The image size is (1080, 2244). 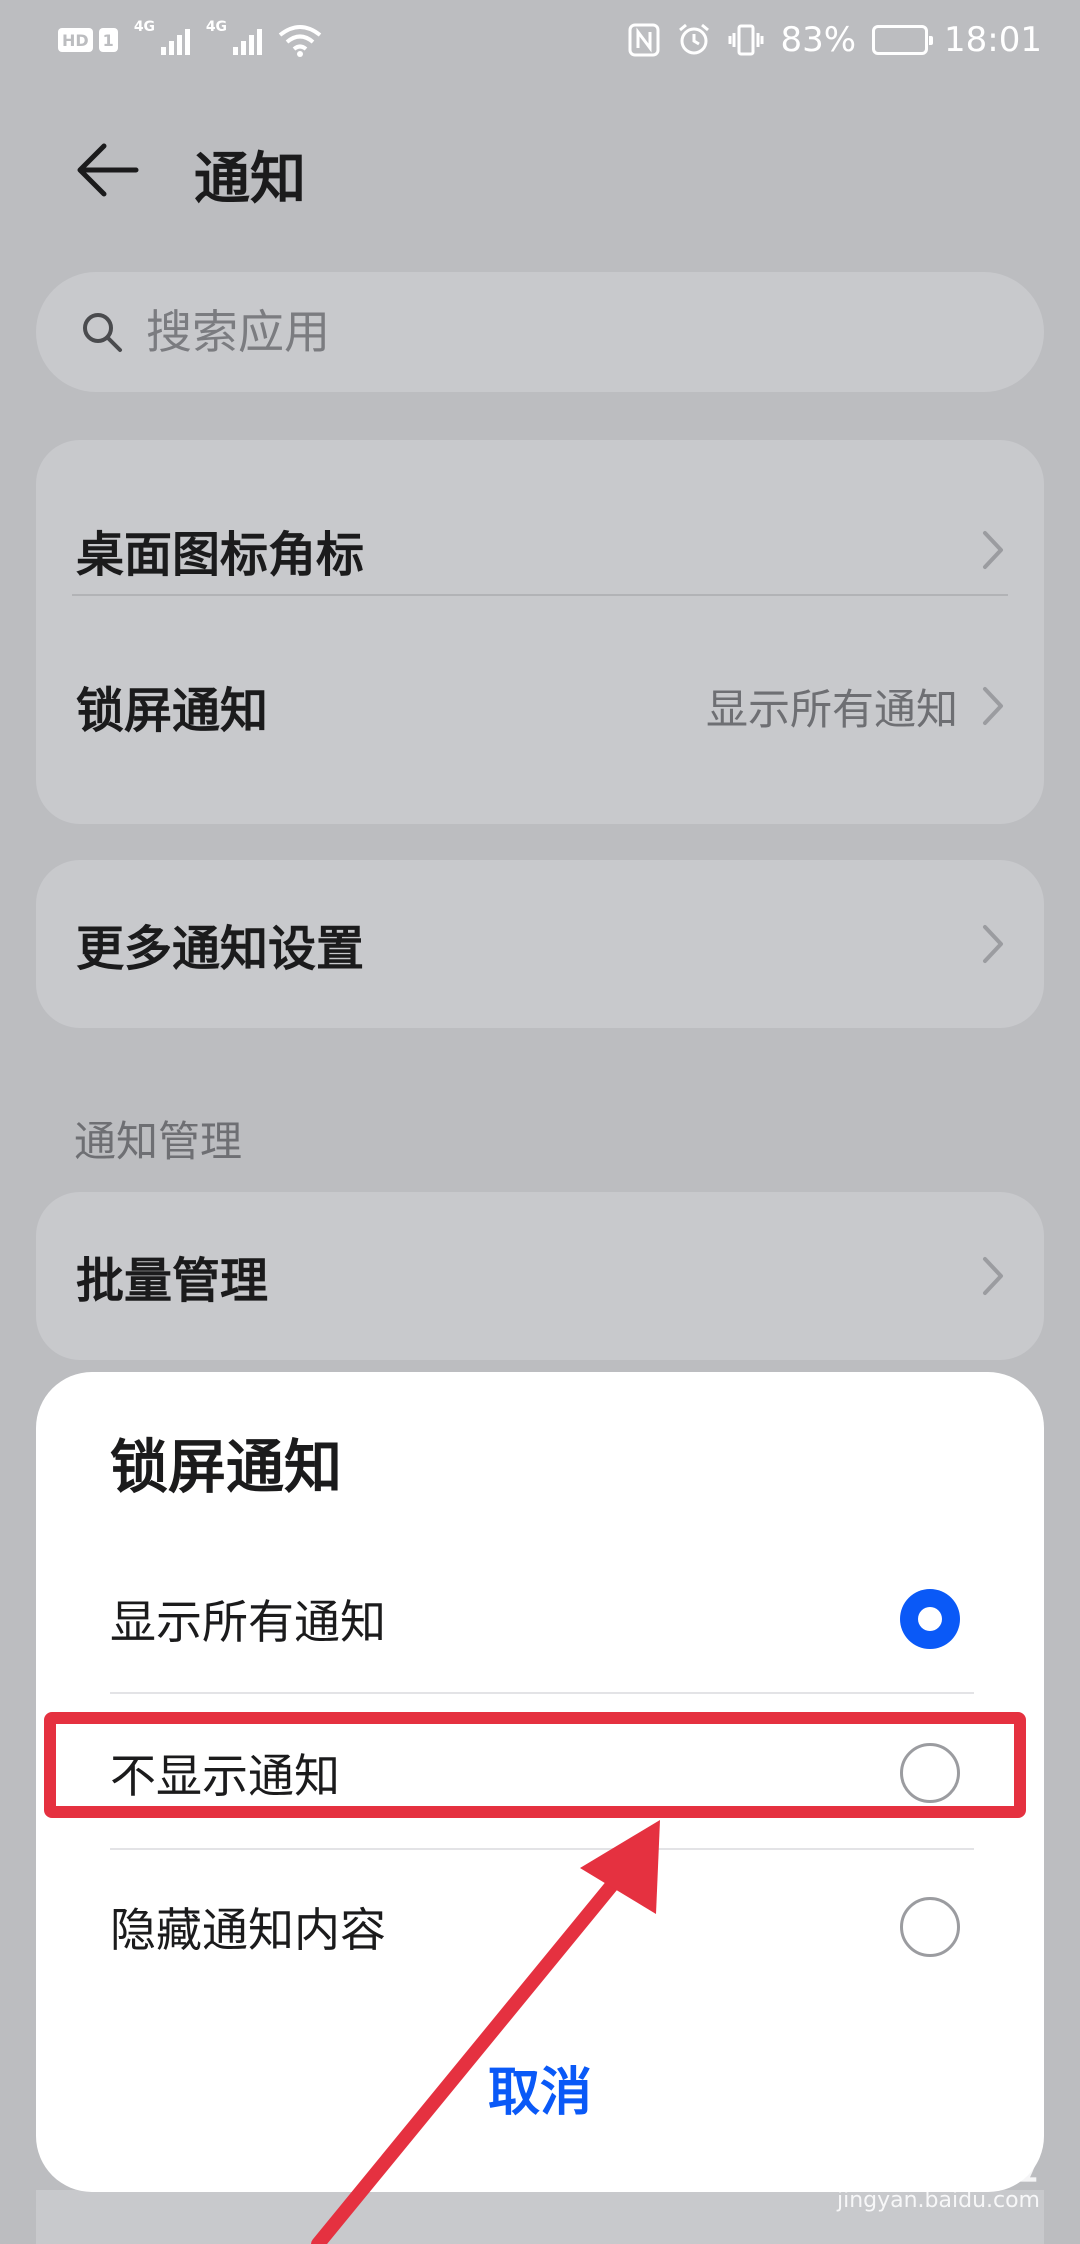 What do you see at coordinates (818, 40) in the screenshot?
I see `battery-percent: 83%` at bounding box center [818, 40].